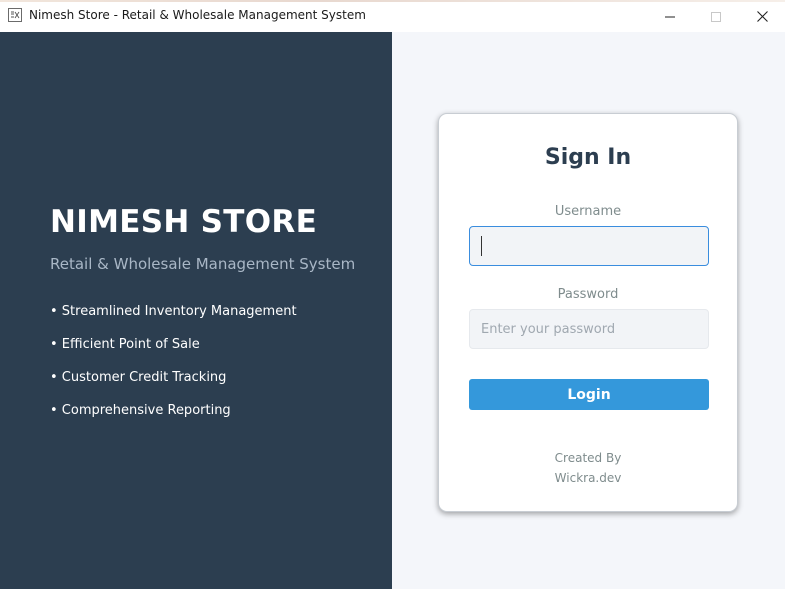 The width and height of the screenshot is (785, 589). I want to click on username-label: Username, so click(588, 211).